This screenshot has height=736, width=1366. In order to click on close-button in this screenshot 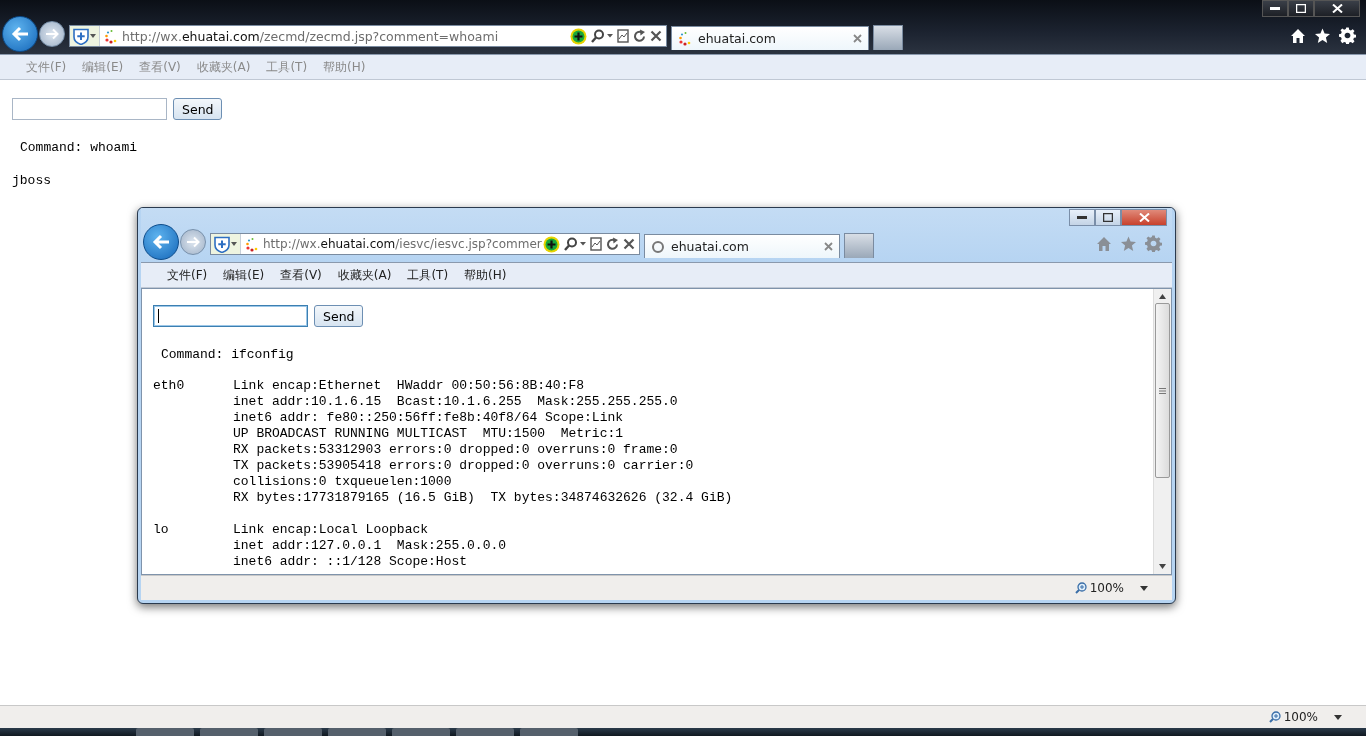, I will do `click(1337, 8)`.